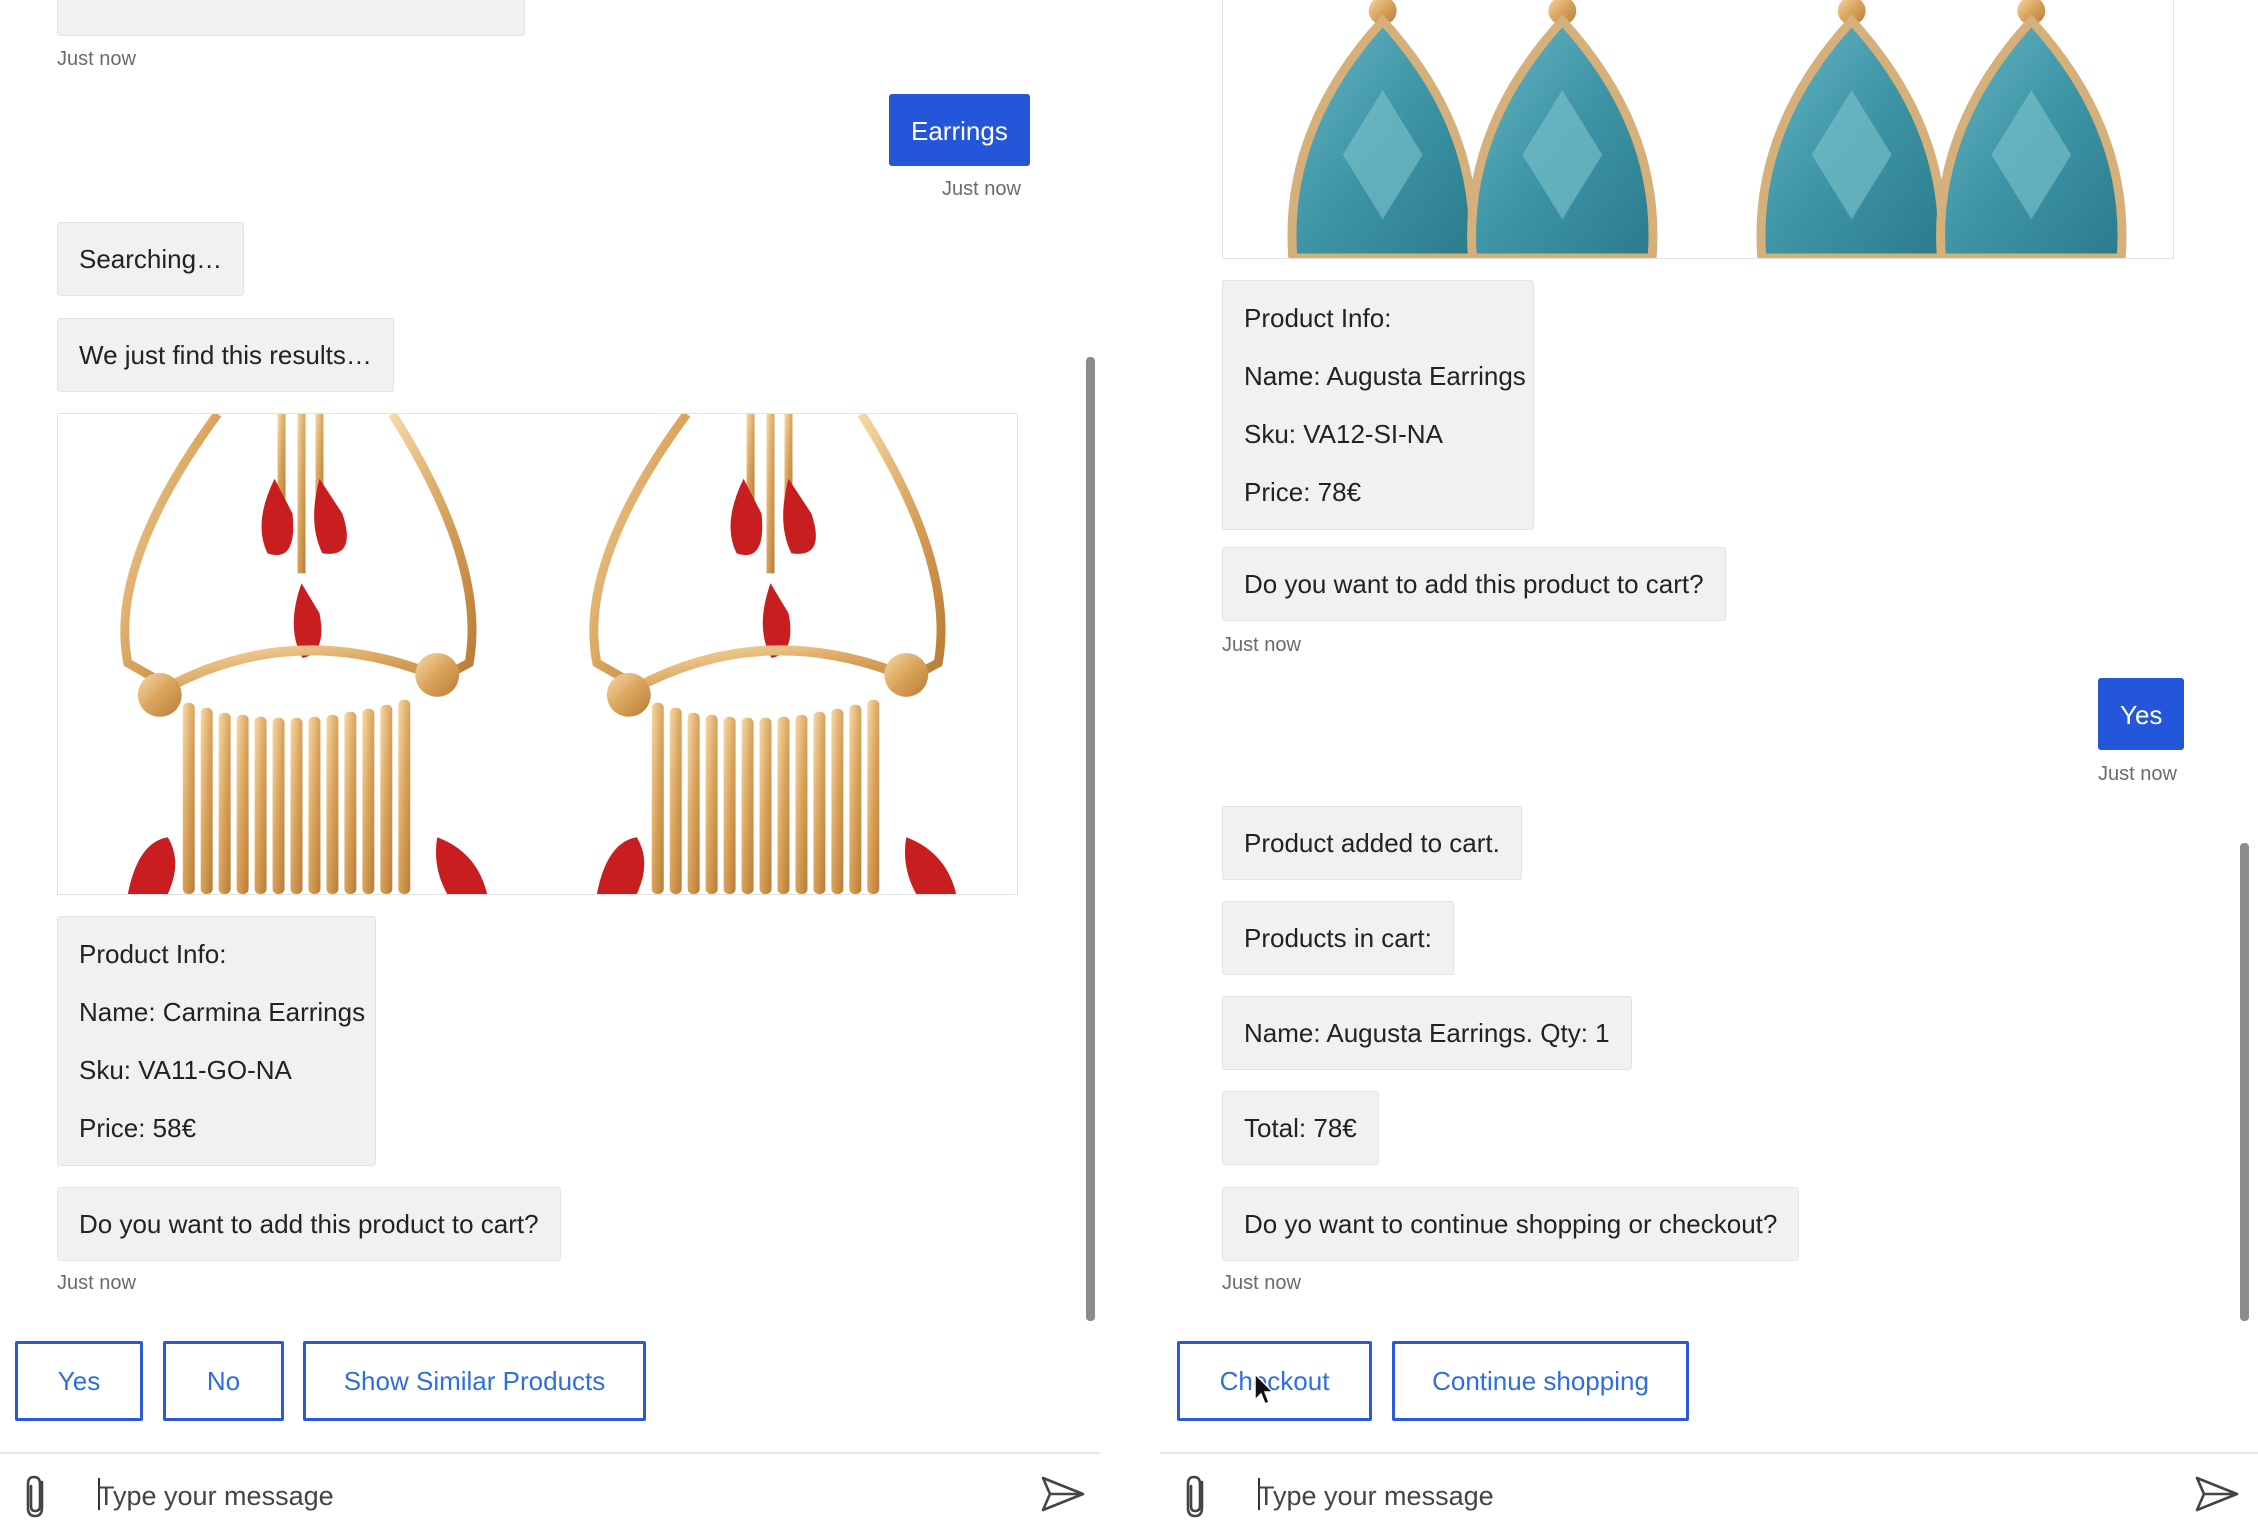 This screenshot has width=2258, height=1536. What do you see at coordinates (222, 1012) in the screenshot?
I see `product-name: Name: Carmina Earrings` at bounding box center [222, 1012].